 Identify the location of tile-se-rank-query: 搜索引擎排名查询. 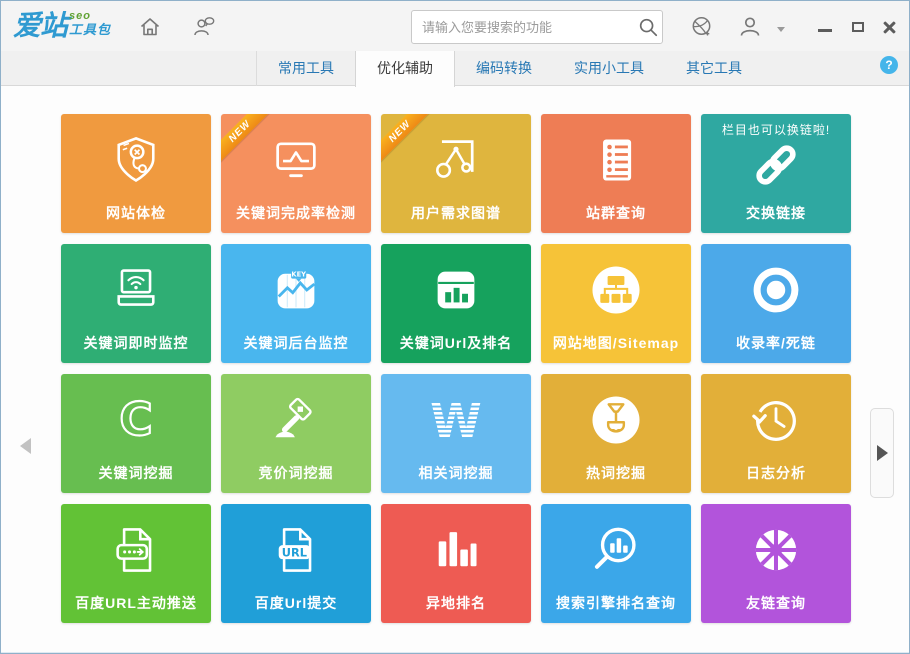
(616, 563).